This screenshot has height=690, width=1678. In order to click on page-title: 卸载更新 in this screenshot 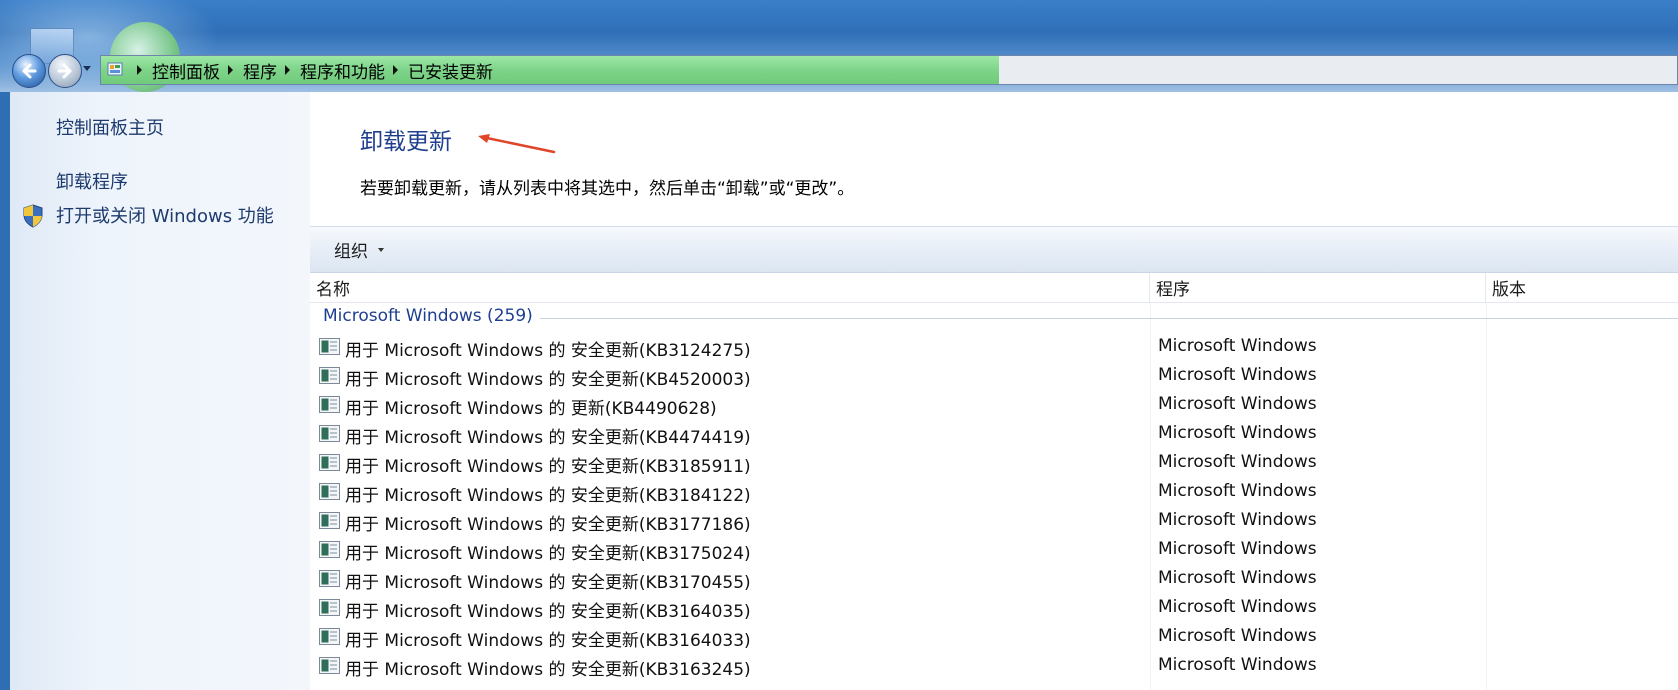, I will do `click(406, 142)`.